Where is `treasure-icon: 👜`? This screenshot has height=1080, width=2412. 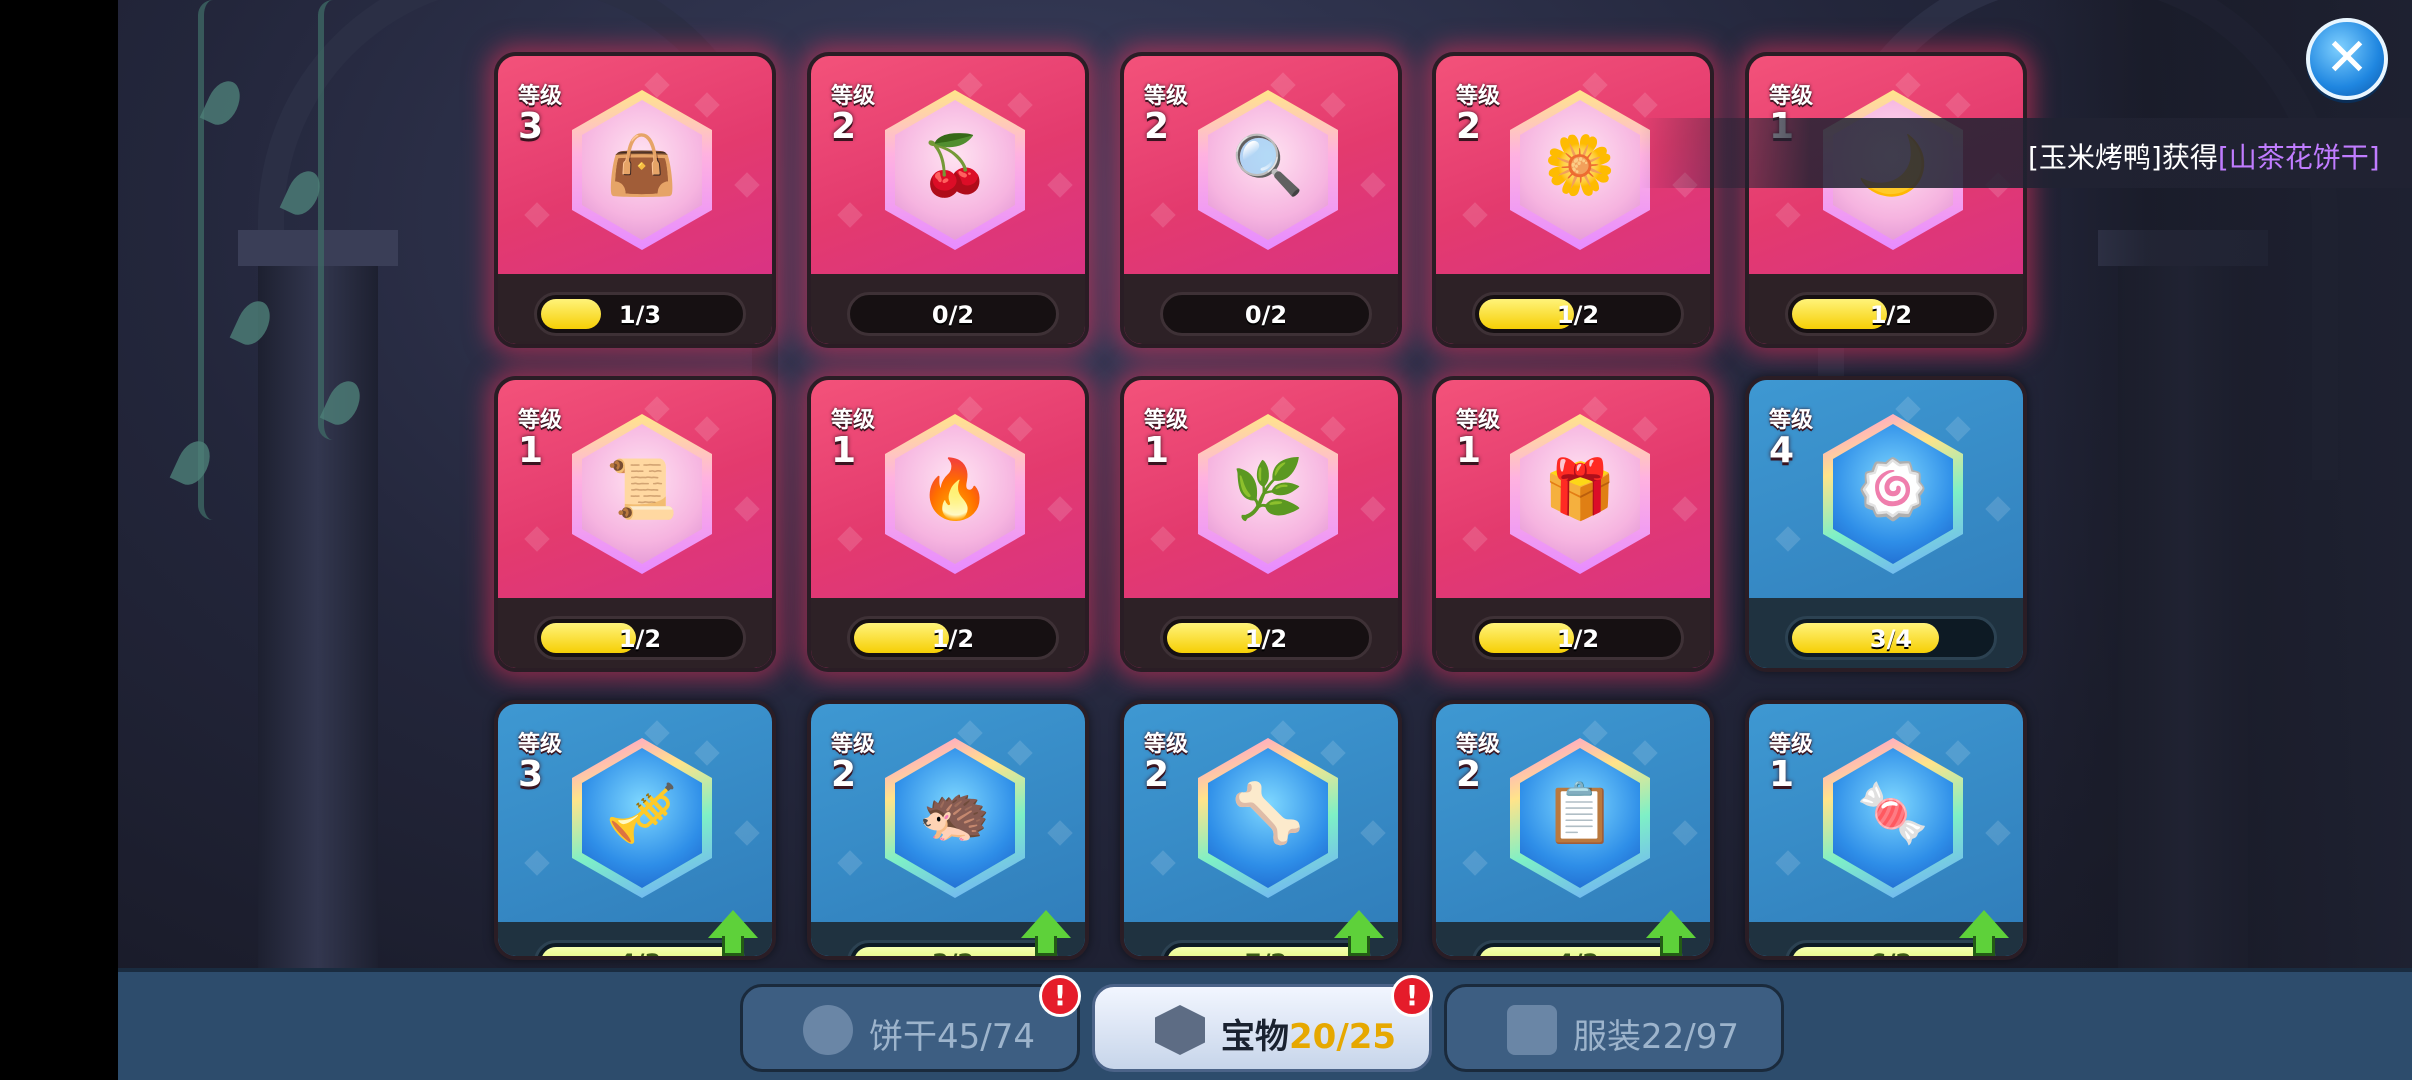 treasure-icon: 👜 is located at coordinates (642, 165).